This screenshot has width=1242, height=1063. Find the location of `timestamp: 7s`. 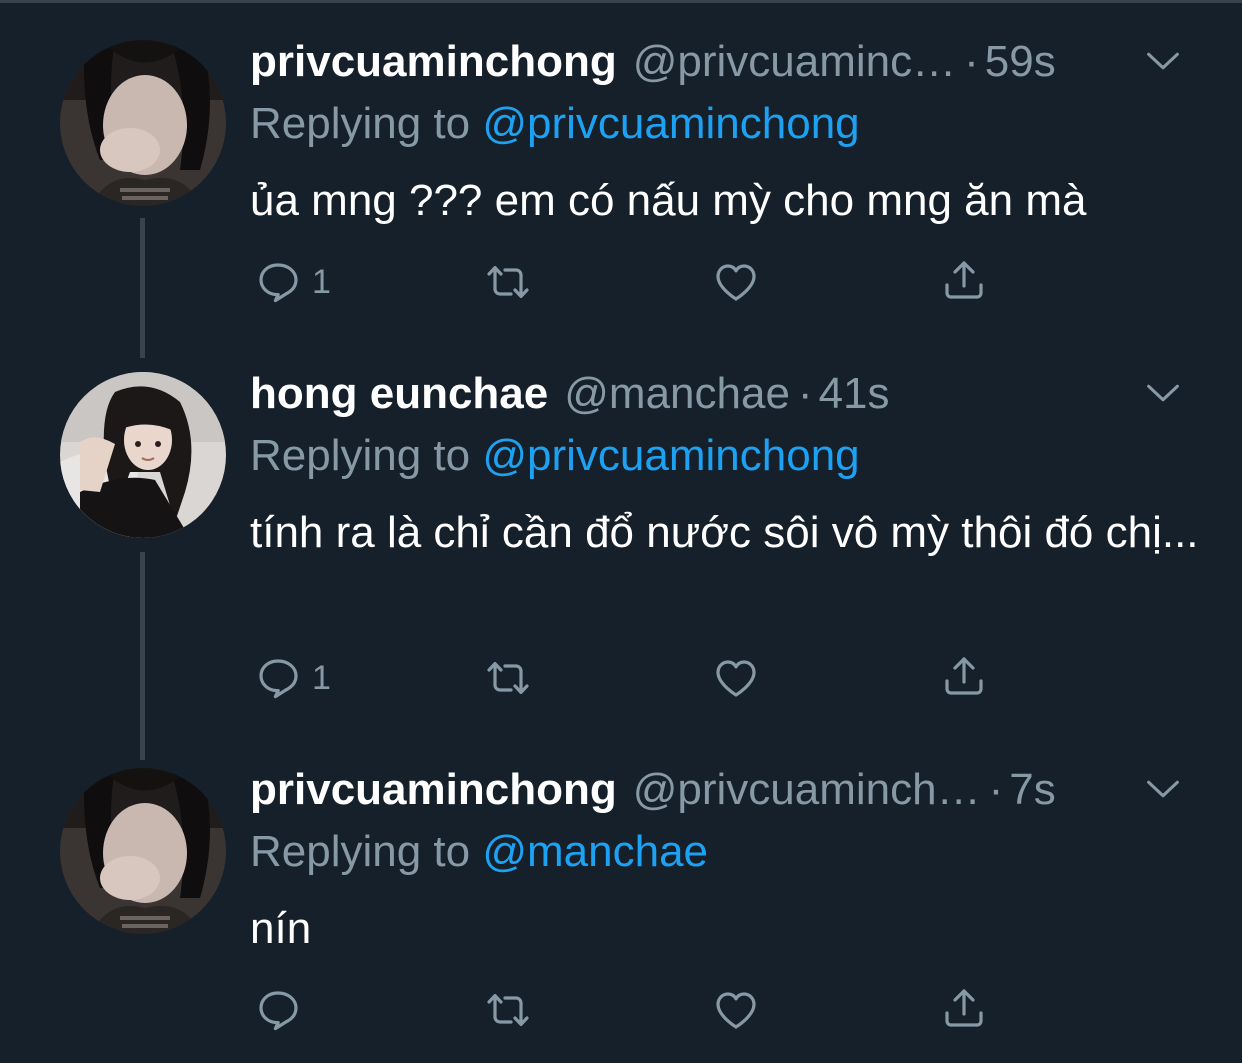

timestamp: 7s is located at coordinates (1032, 790).